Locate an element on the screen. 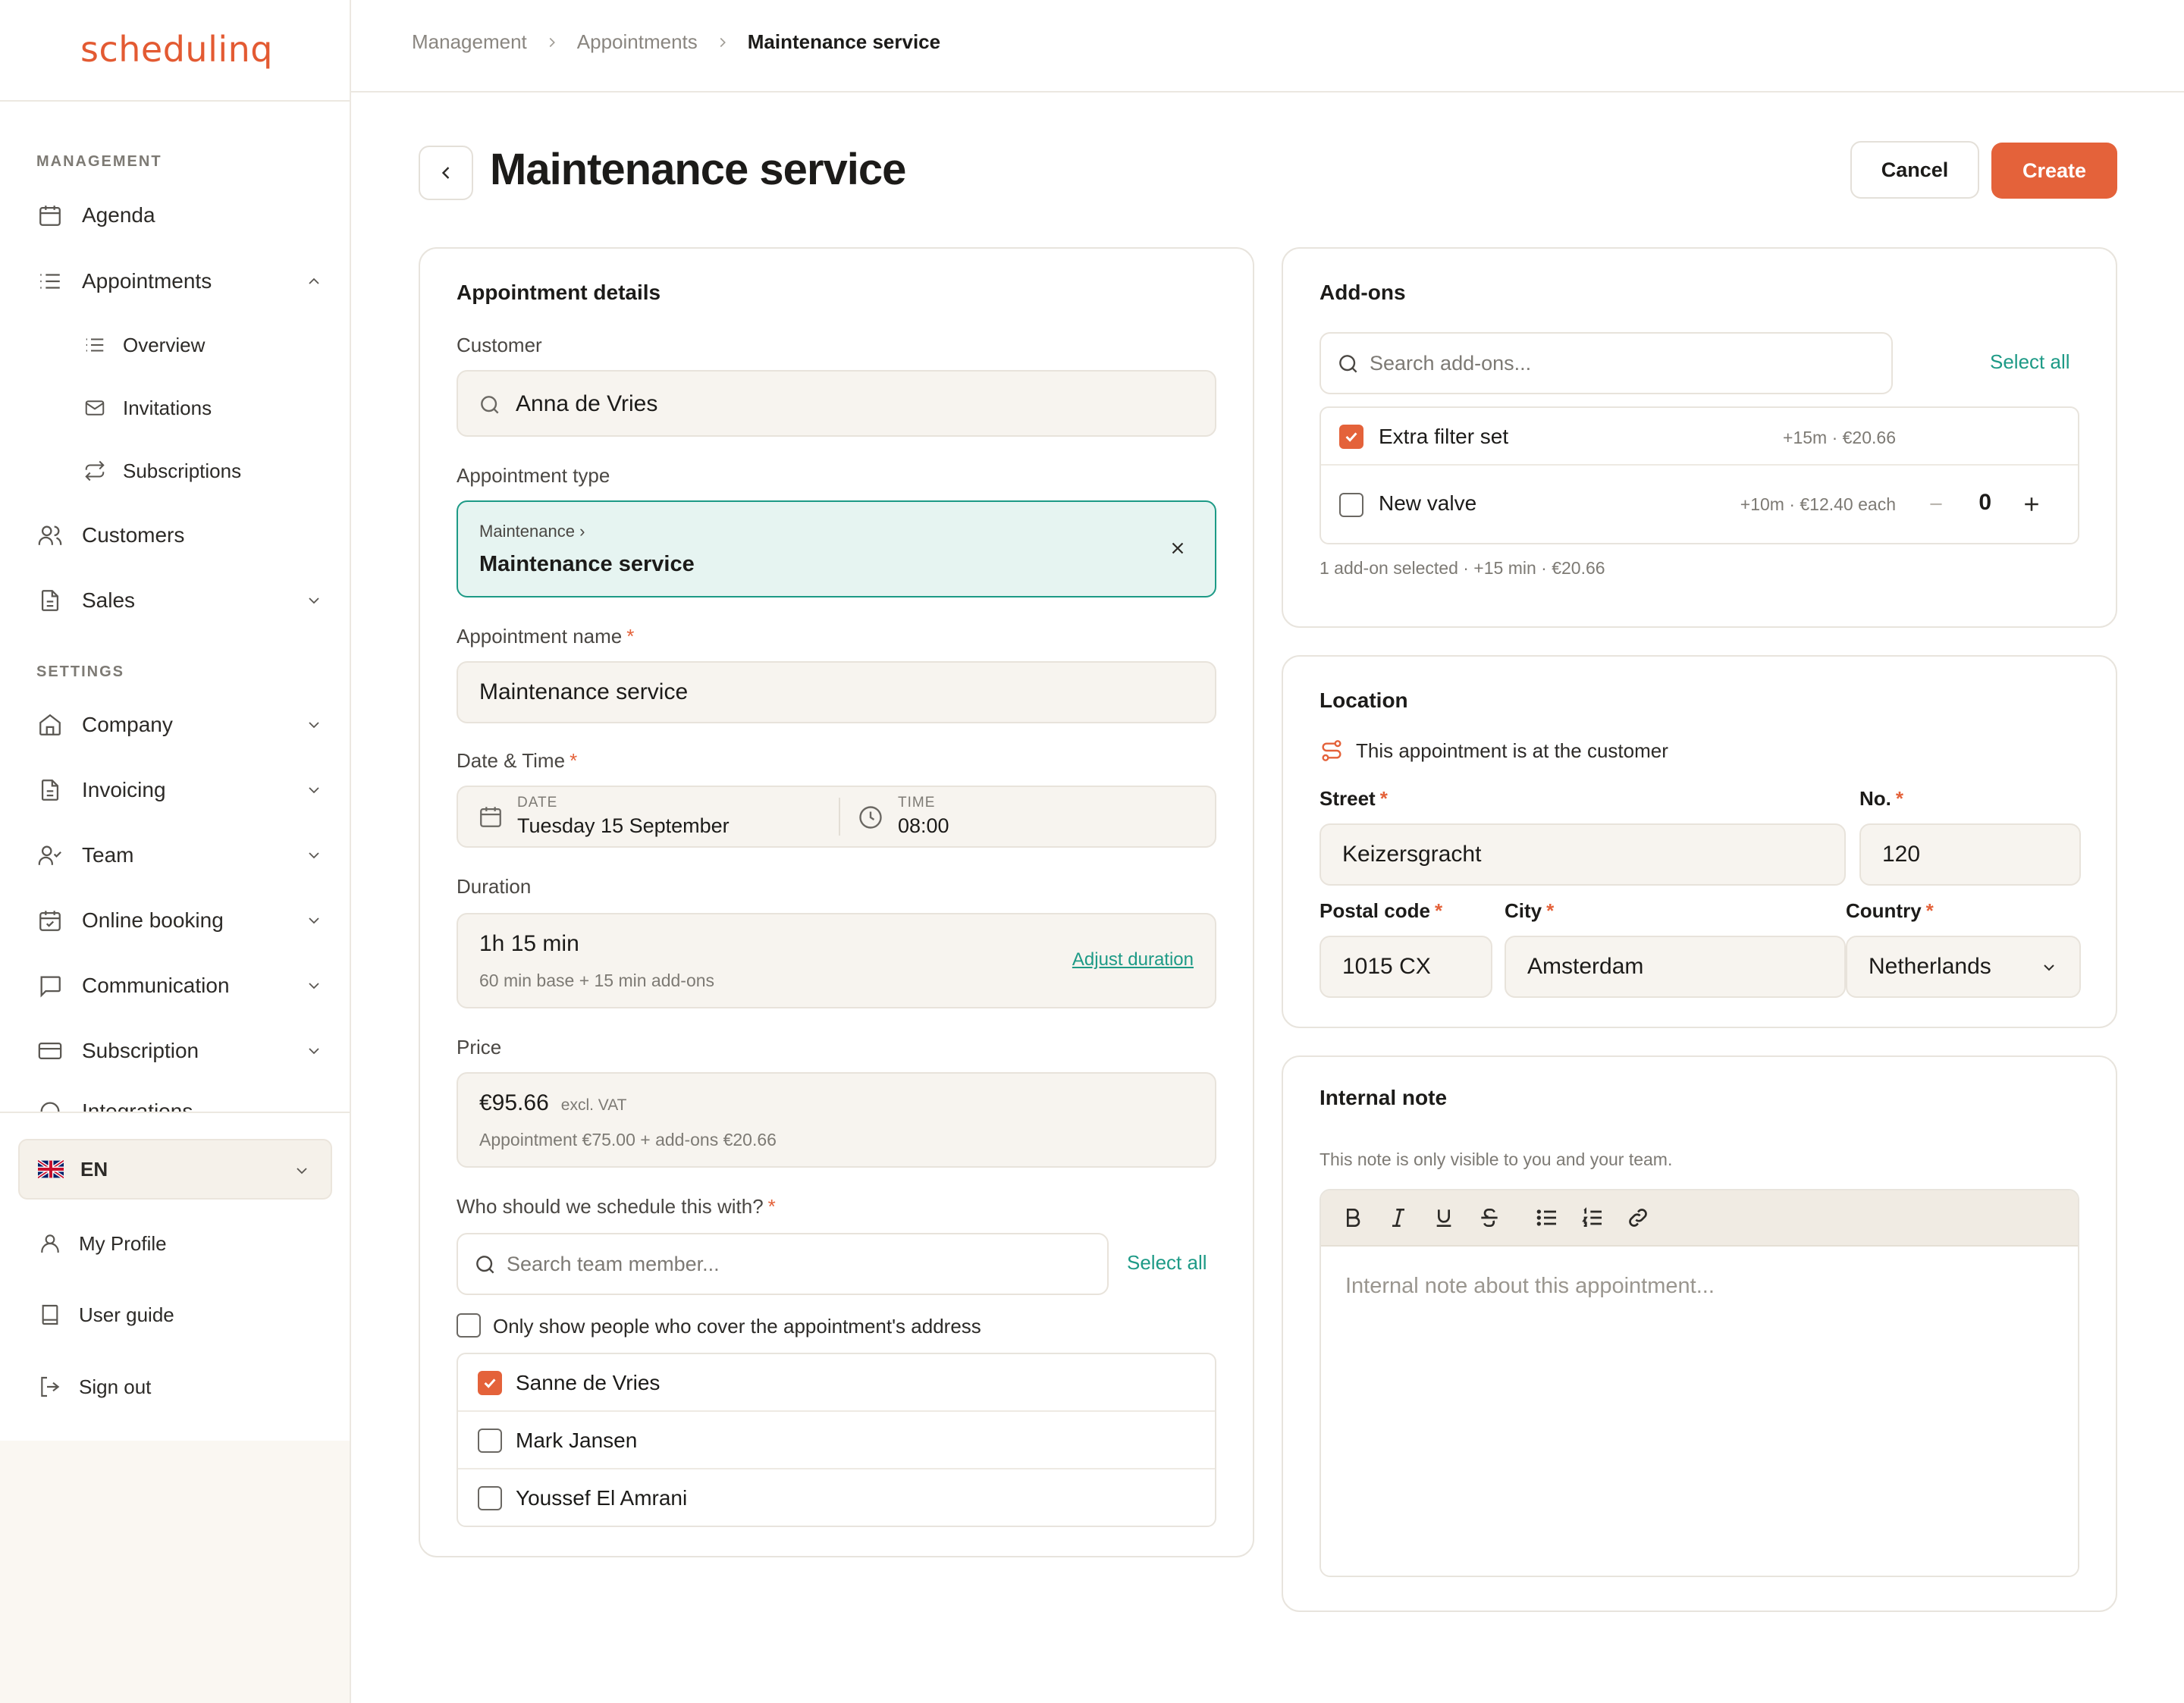 The width and height of the screenshot is (2184, 1703). sidebar-item-company: Company is located at coordinates (179, 724).